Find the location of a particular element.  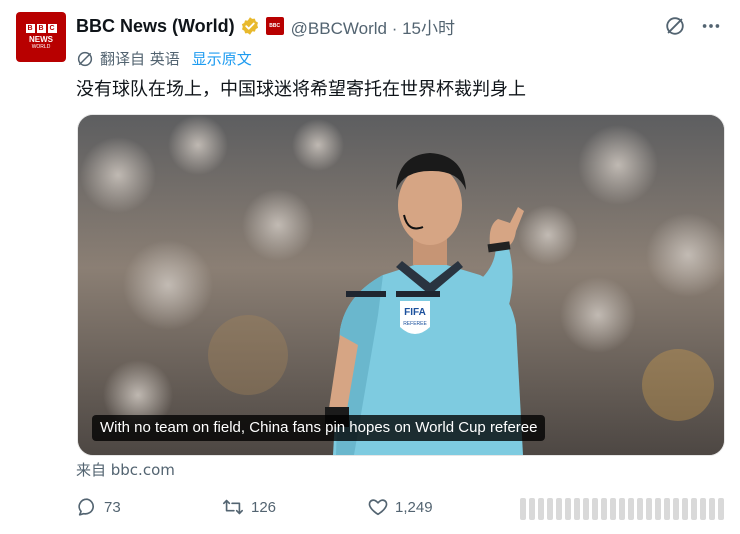

tweet-actions: 73 126 1,249 is located at coordinates (286, 507).